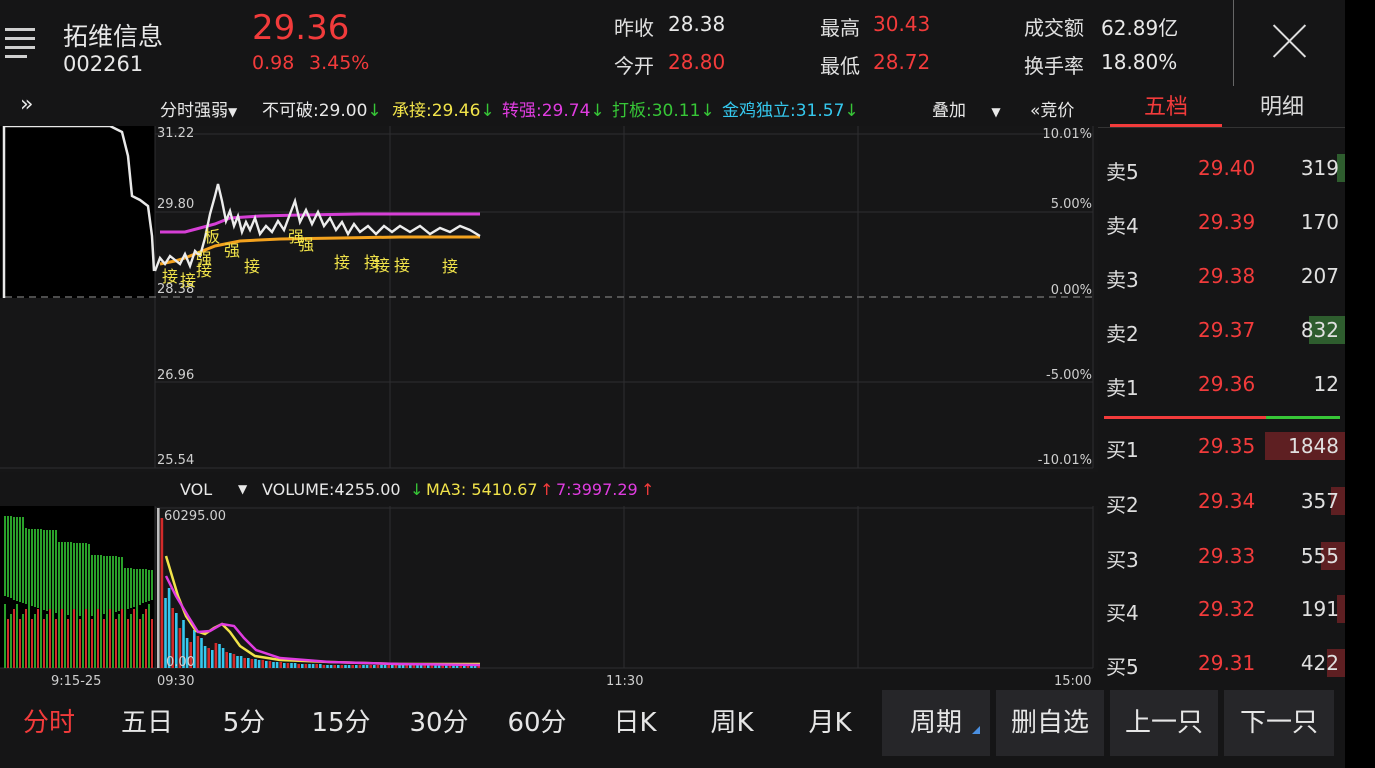 This screenshot has width=1375, height=768. Describe the element at coordinates (1221, 277) in the screenshot. I see `ask-row-3: 卖3 29.38 207` at that location.